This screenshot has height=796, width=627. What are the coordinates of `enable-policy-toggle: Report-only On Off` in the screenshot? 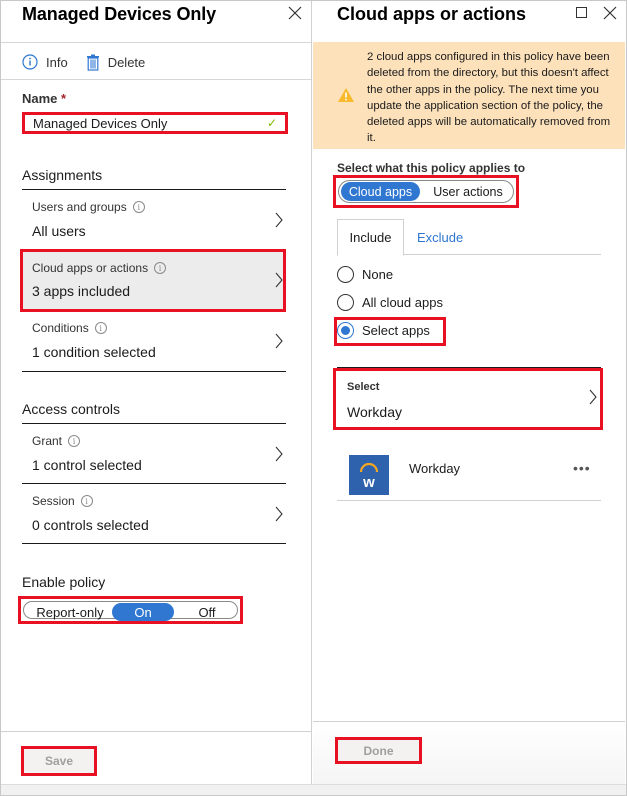 It's located at (130, 611).